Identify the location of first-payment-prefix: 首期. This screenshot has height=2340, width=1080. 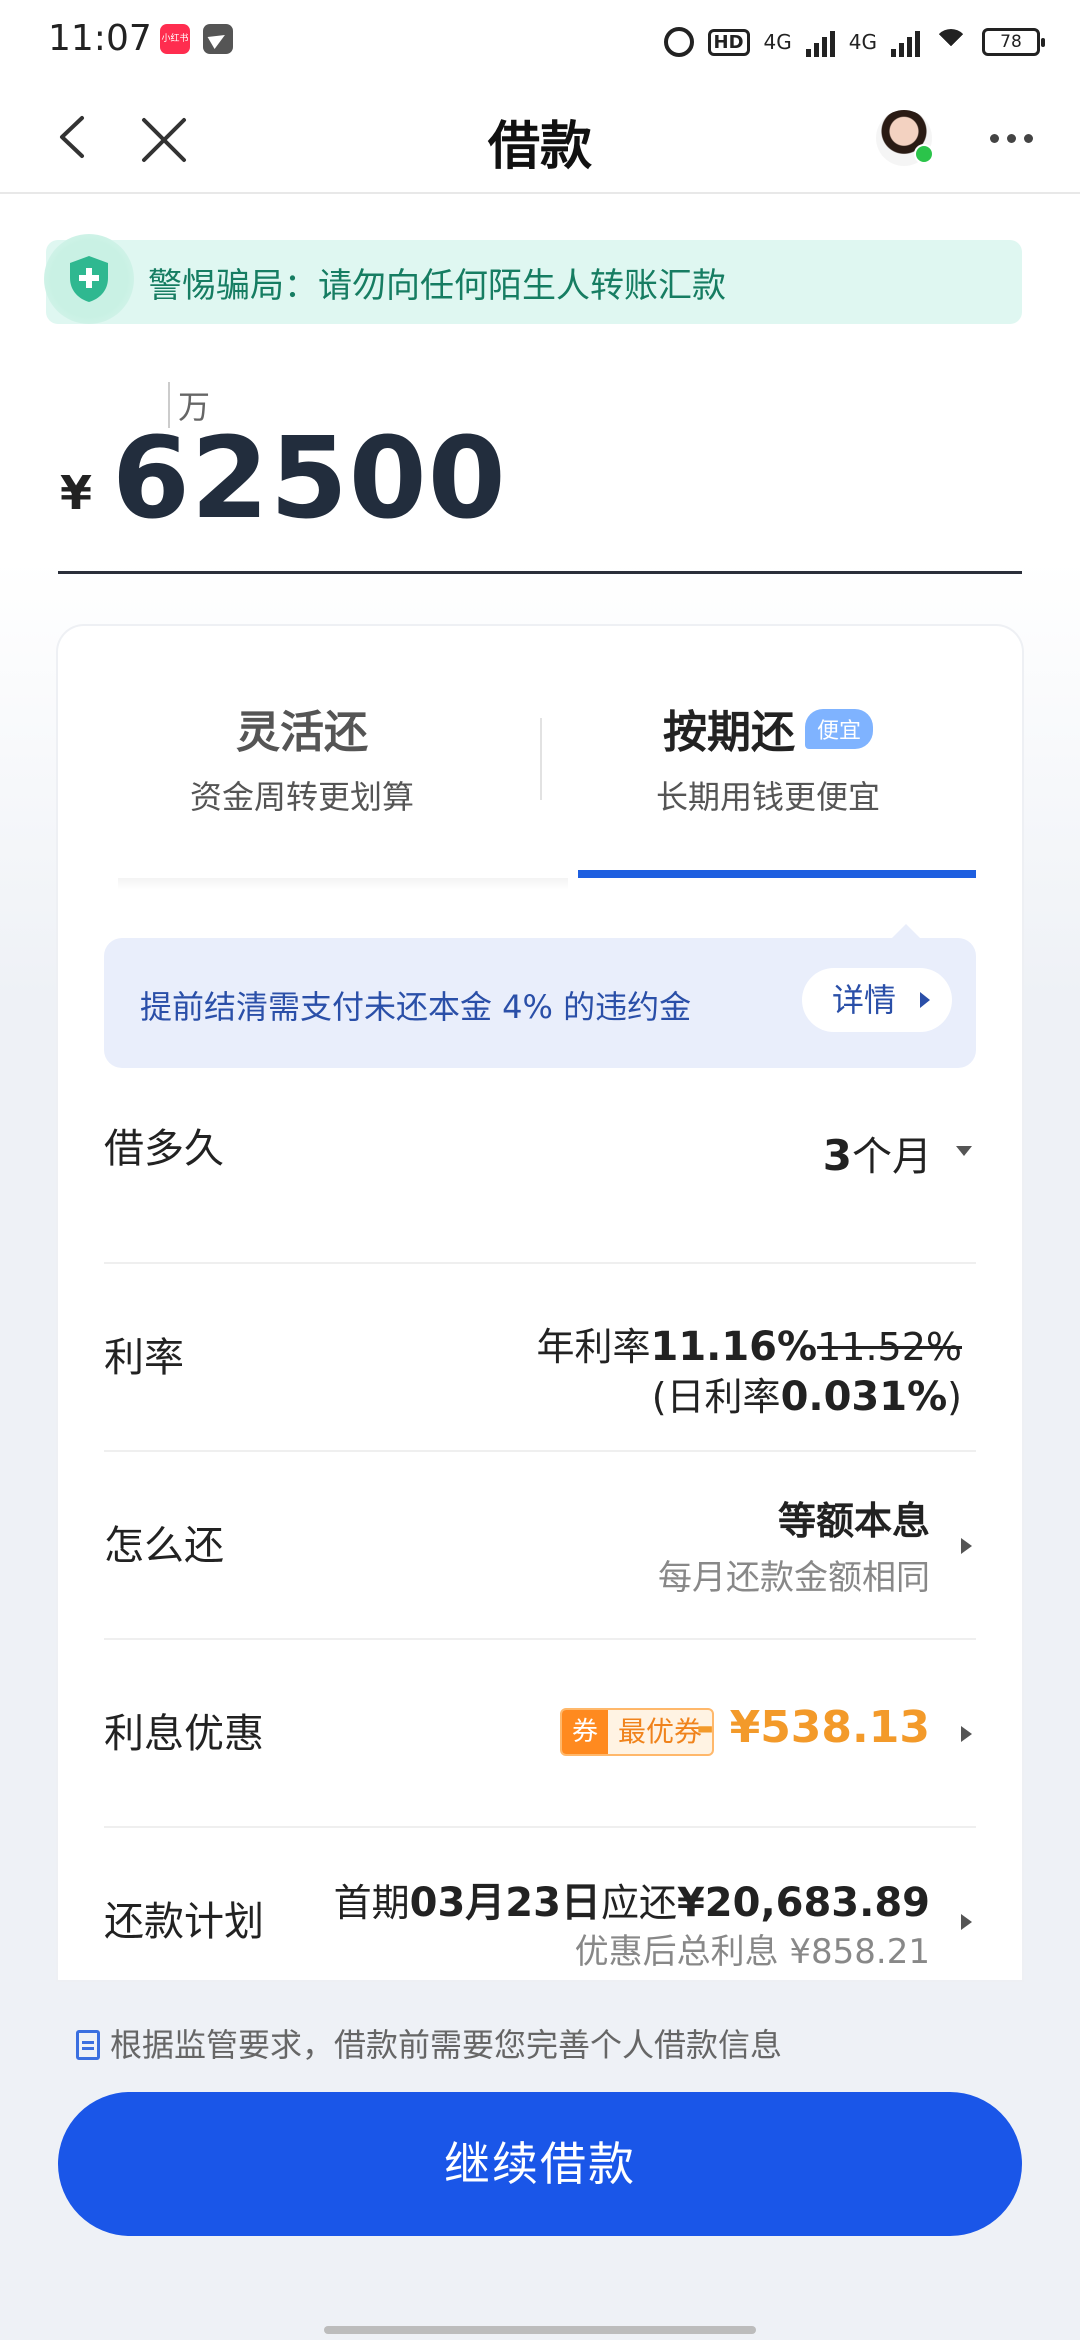
(371, 1903).